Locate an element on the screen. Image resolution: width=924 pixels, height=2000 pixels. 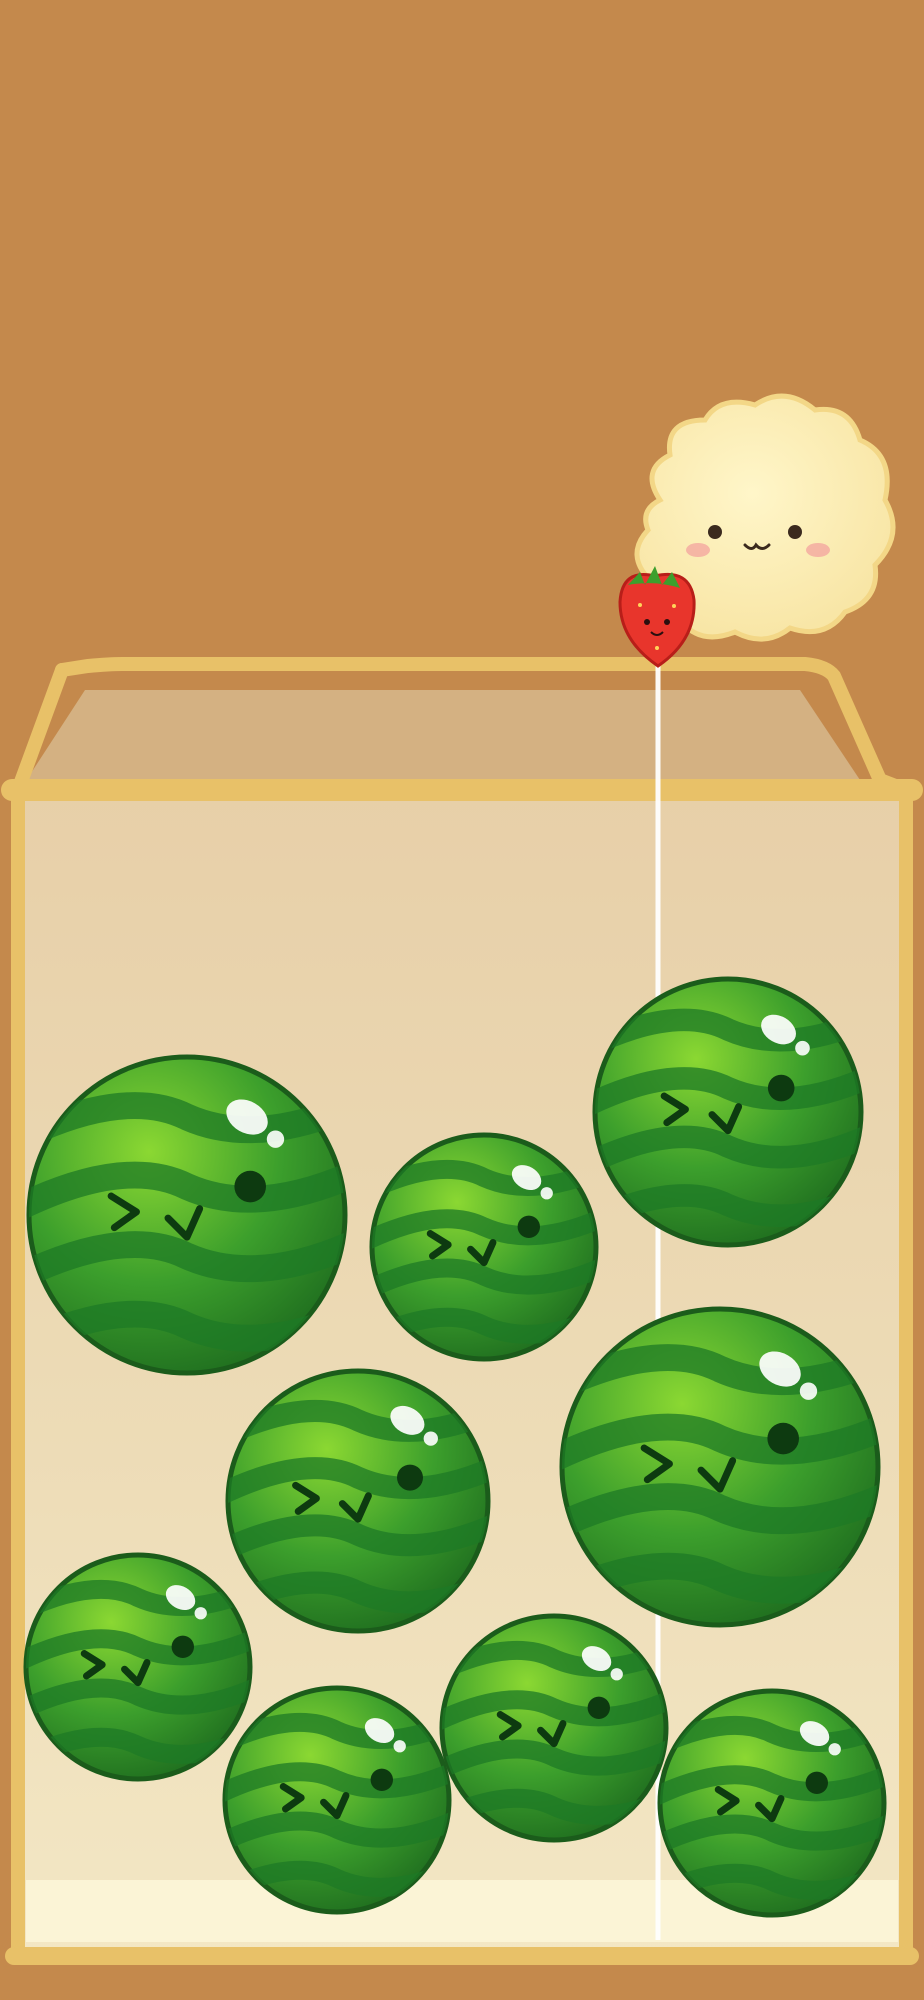
cloud-blush-left is located at coordinates (698, 550).